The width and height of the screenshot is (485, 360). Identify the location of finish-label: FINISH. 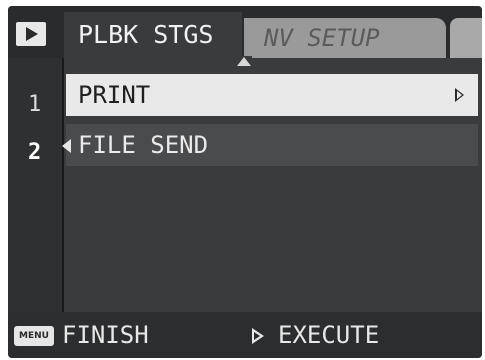
(105, 335).